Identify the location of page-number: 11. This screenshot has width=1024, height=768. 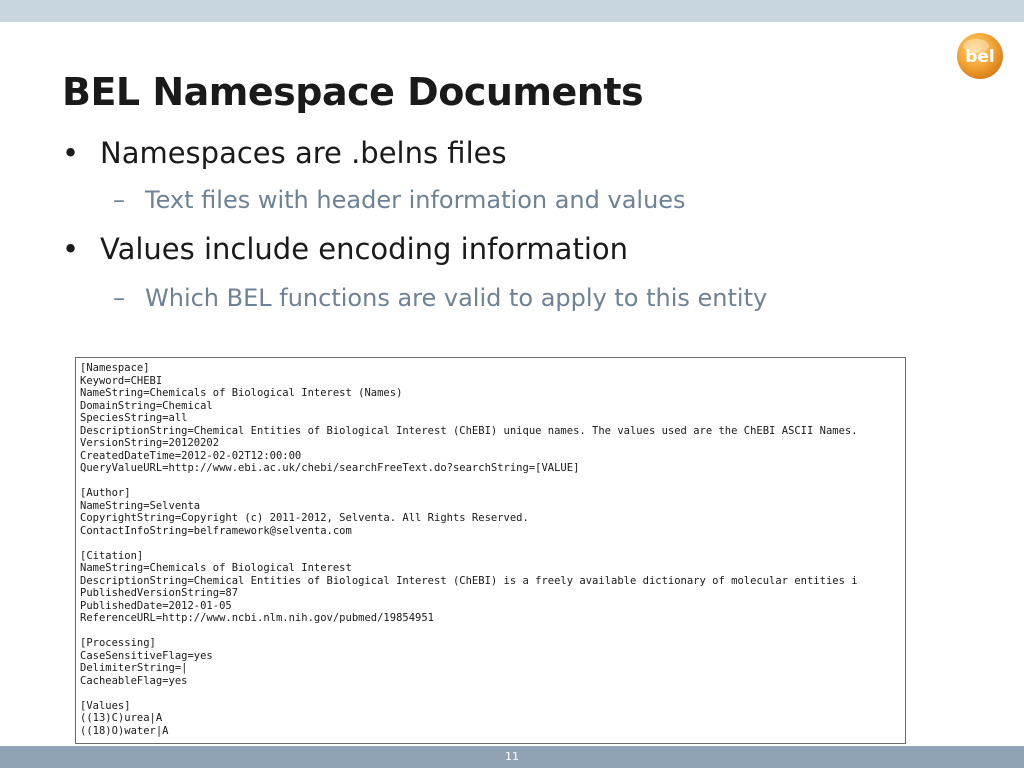
(512, 756).